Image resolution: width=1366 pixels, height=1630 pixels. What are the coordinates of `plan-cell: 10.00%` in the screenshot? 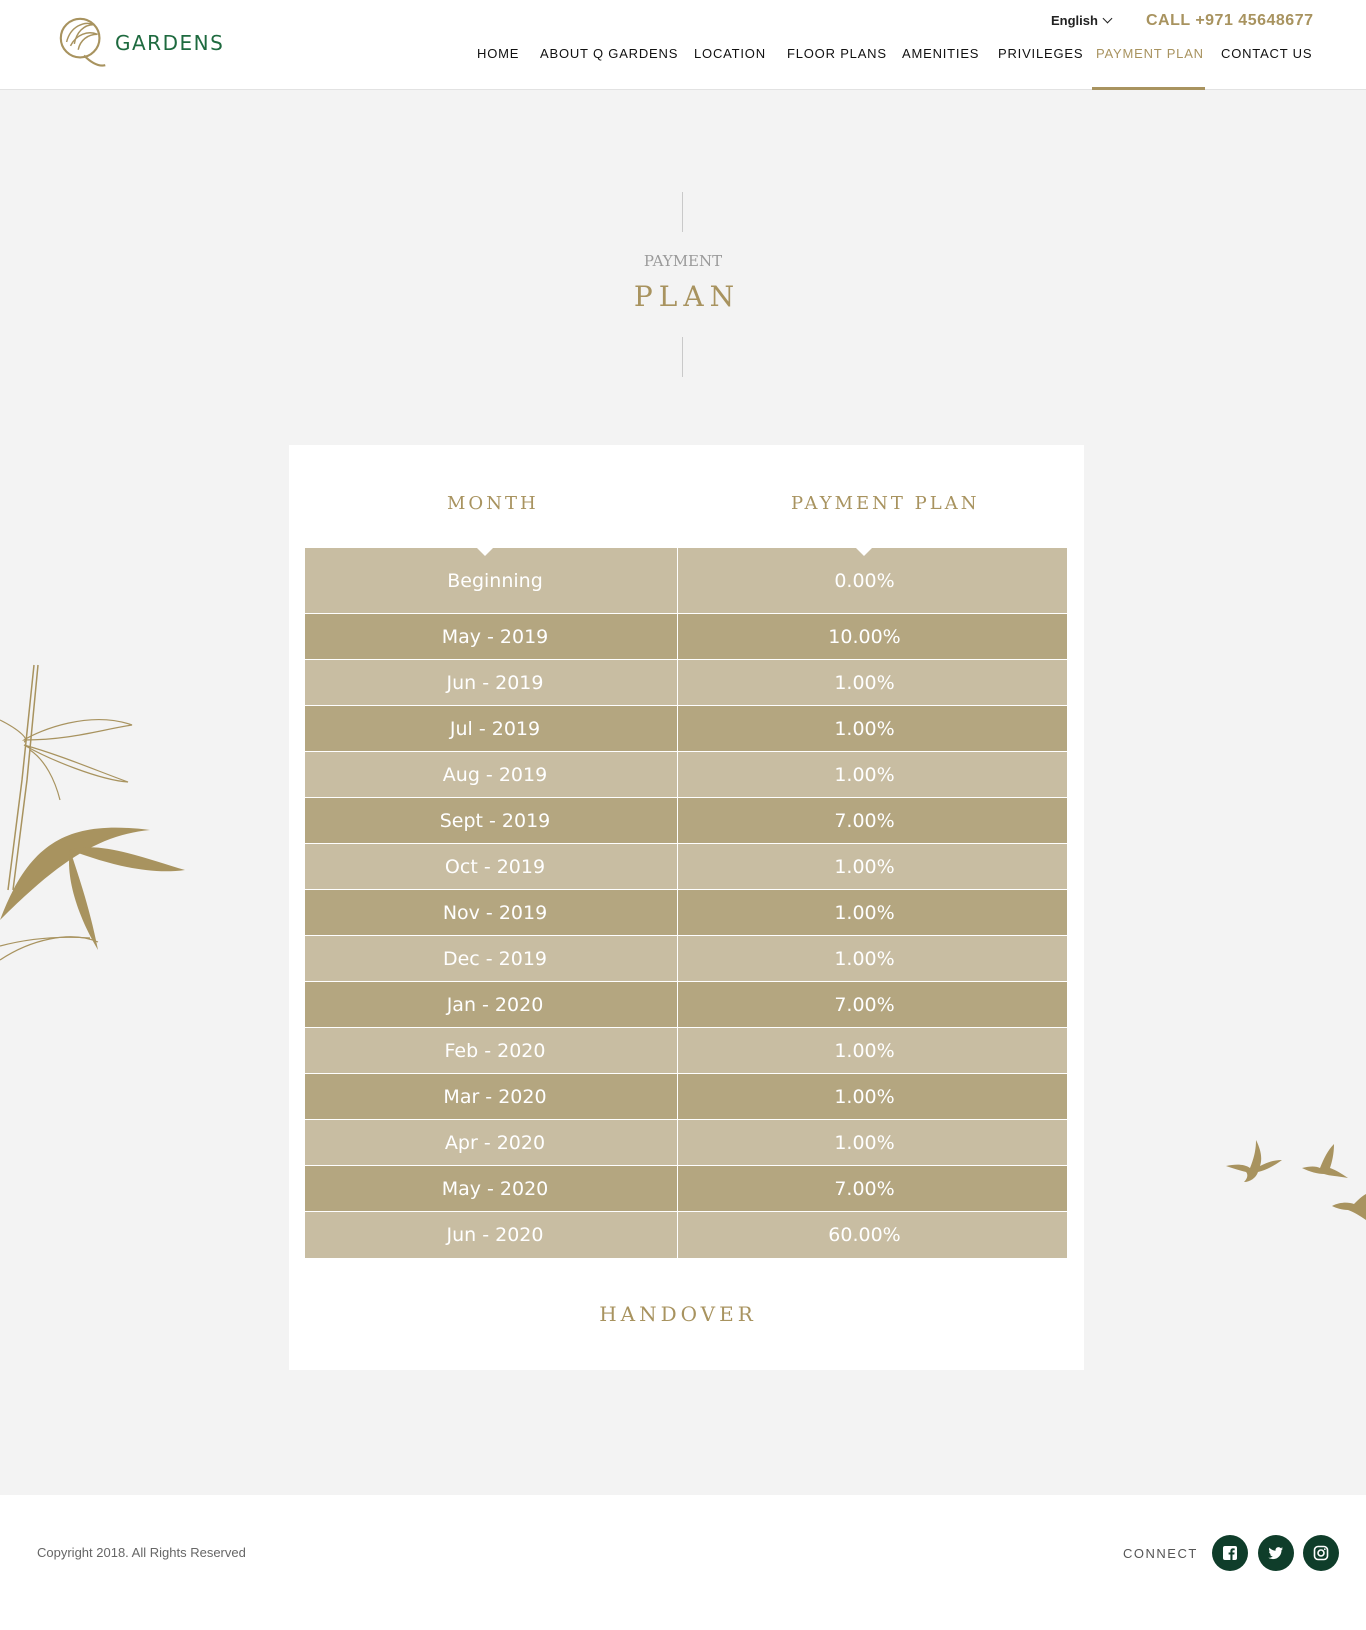 It's located at (864, 636).